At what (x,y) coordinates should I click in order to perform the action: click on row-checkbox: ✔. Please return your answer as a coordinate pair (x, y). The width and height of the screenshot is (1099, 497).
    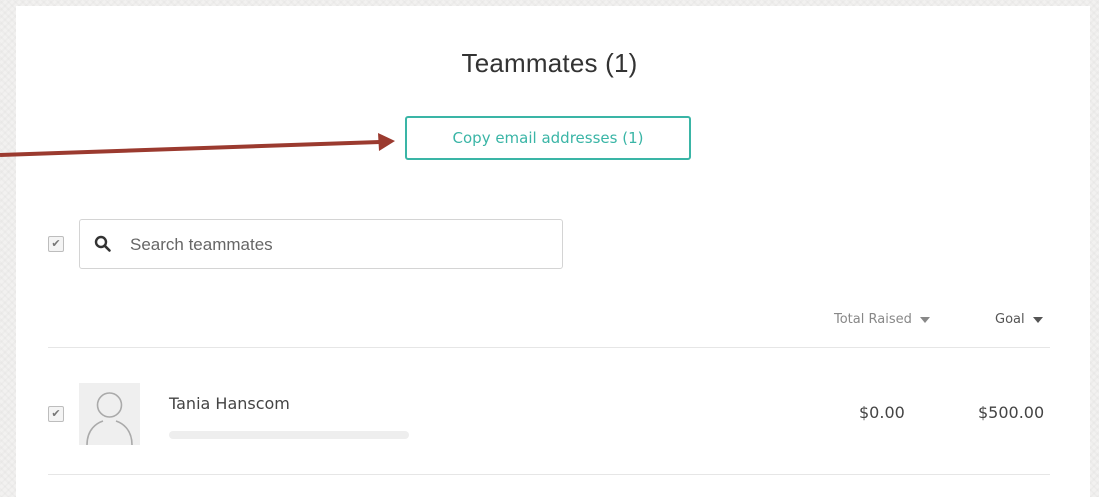
    Looking at the image, I should click on (56, 414).